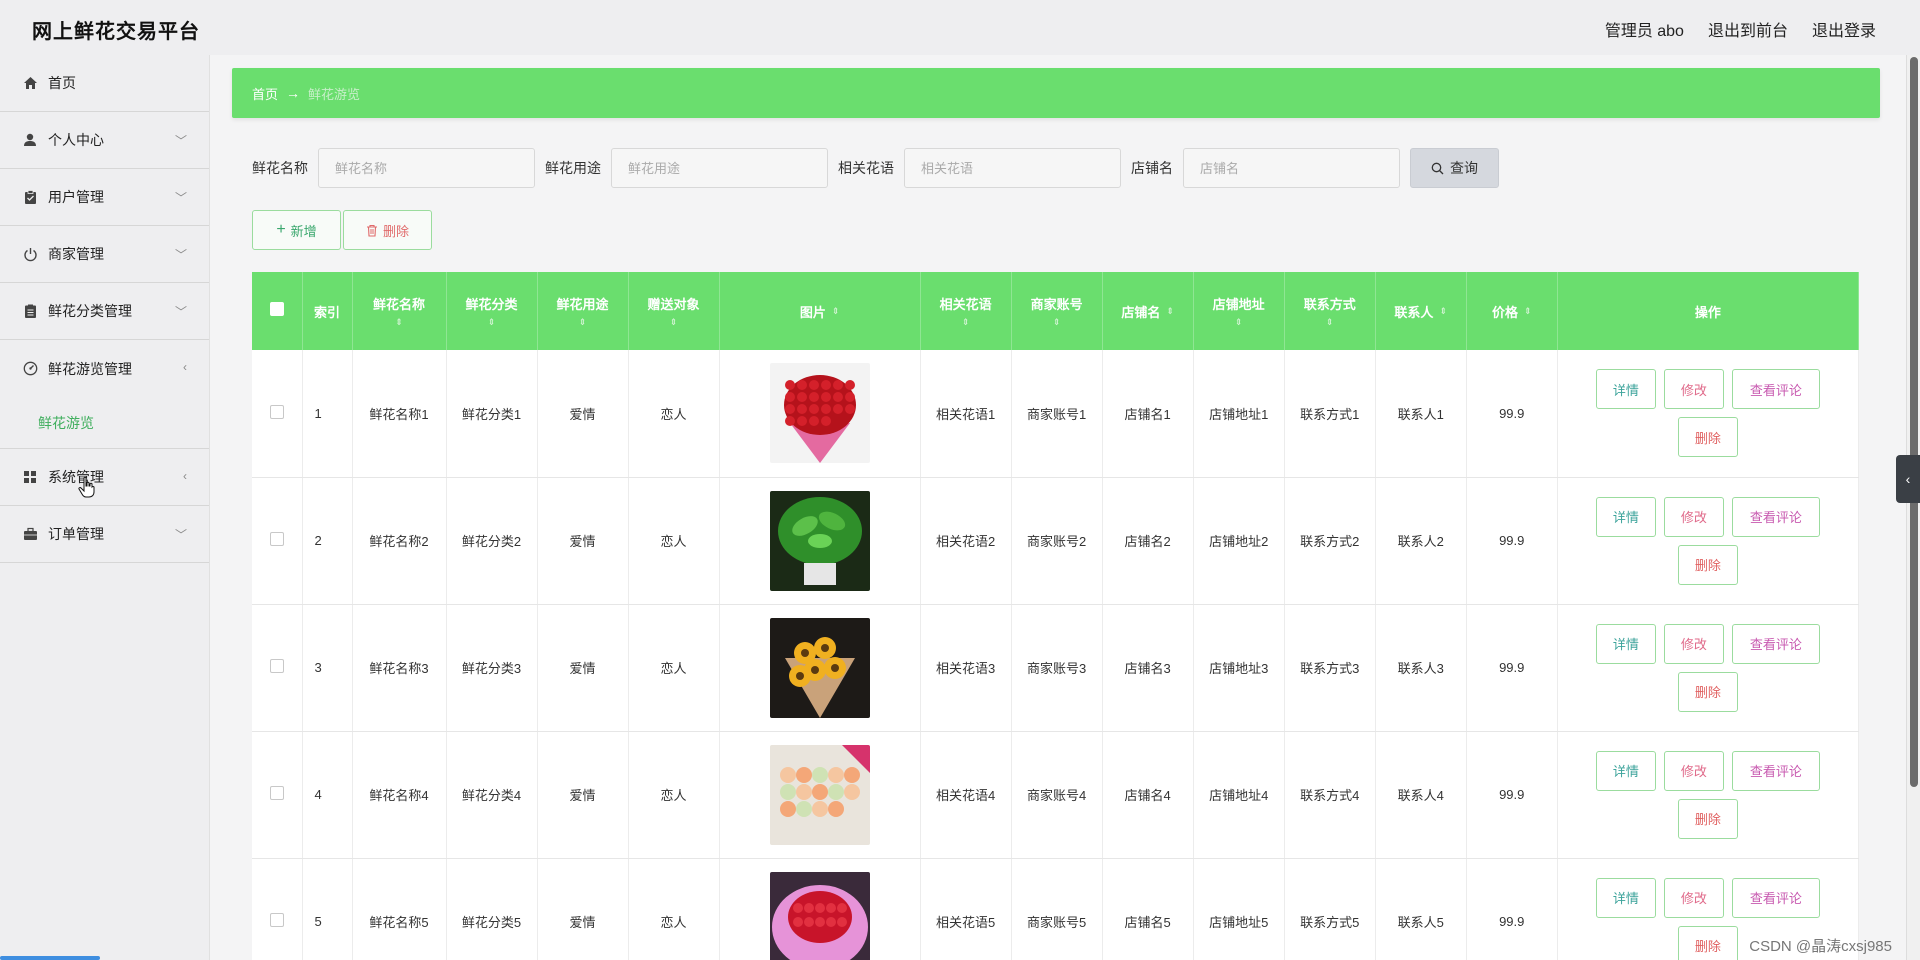 The height and width of the screenshot is (960, 1920). I want to click on header-shop-name: 店铺名 ⇕, so click(1148, 311).